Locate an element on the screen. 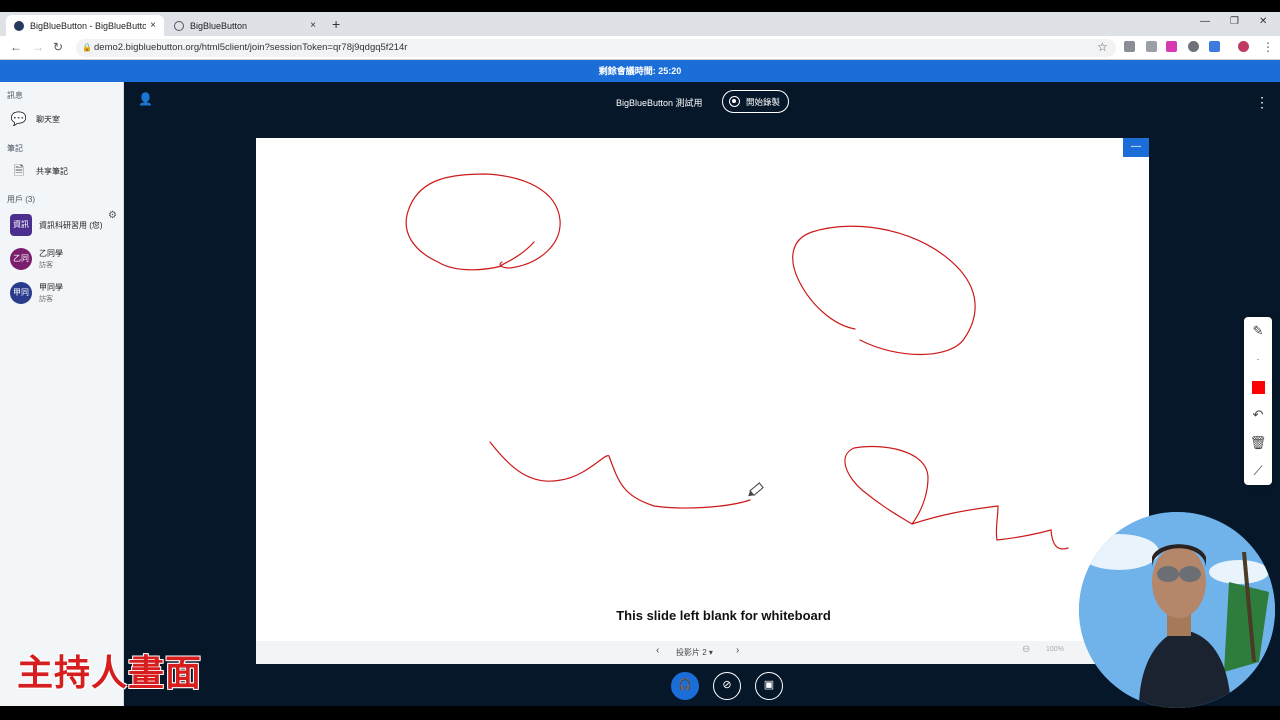 The width and height of the screenshot is (1280, 720). restore-window-icon: ❐ is located at coordinates (1234, 21).